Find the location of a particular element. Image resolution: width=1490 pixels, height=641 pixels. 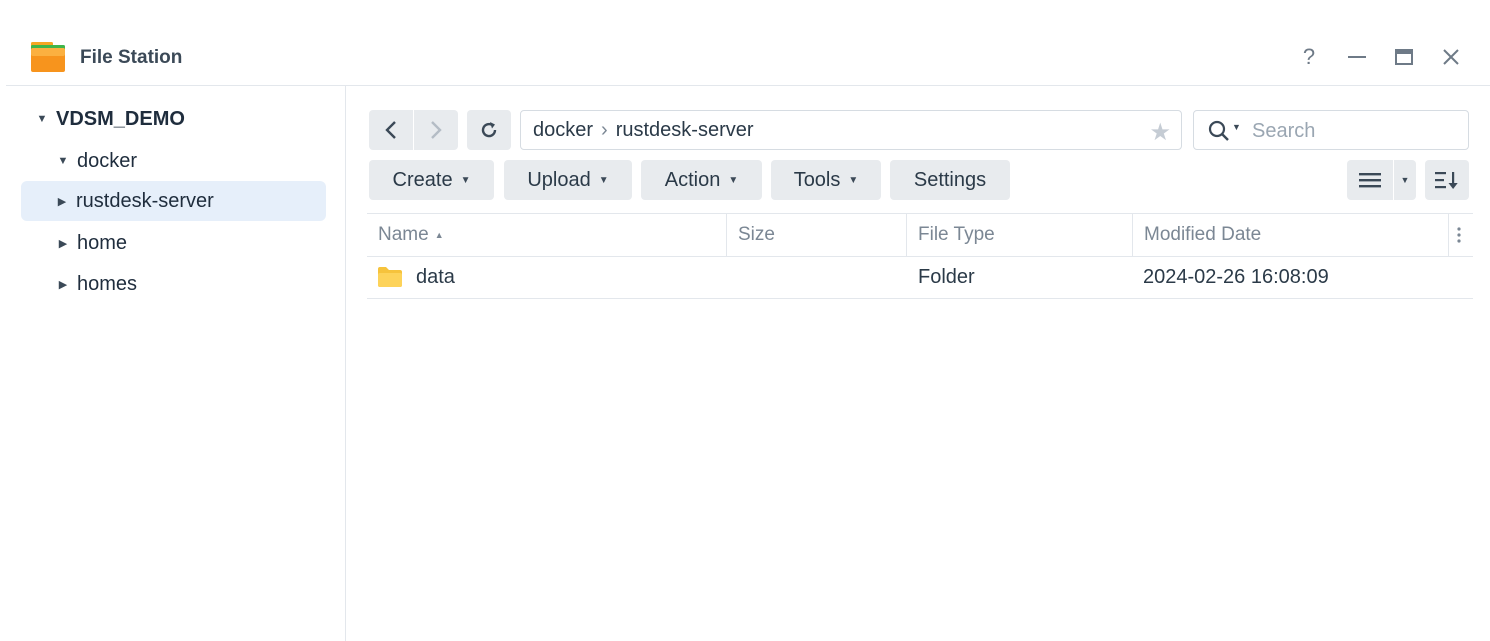

close-icon is located at coordinates (1451, 57).